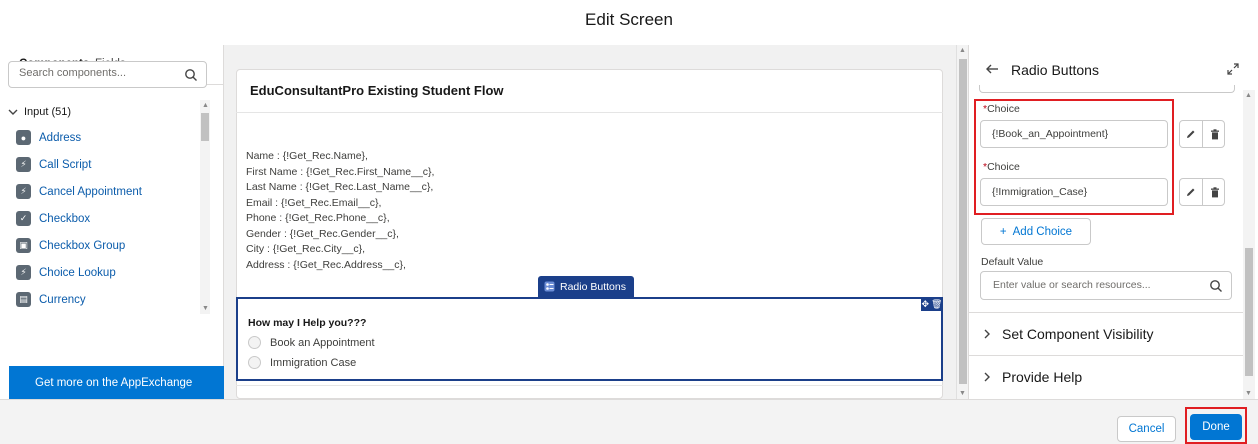  What do you see at coordinates (589, 112) in the screenshot?
I see `card-divider` at bounding box center [589, 112].